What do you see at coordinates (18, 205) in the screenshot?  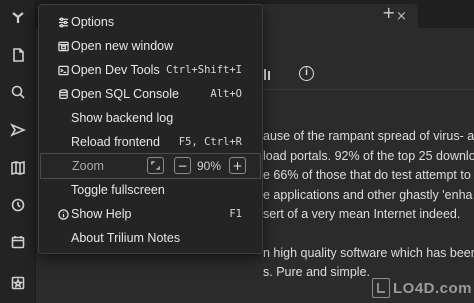 I see `history-icon` at bounding box center [18, 205].